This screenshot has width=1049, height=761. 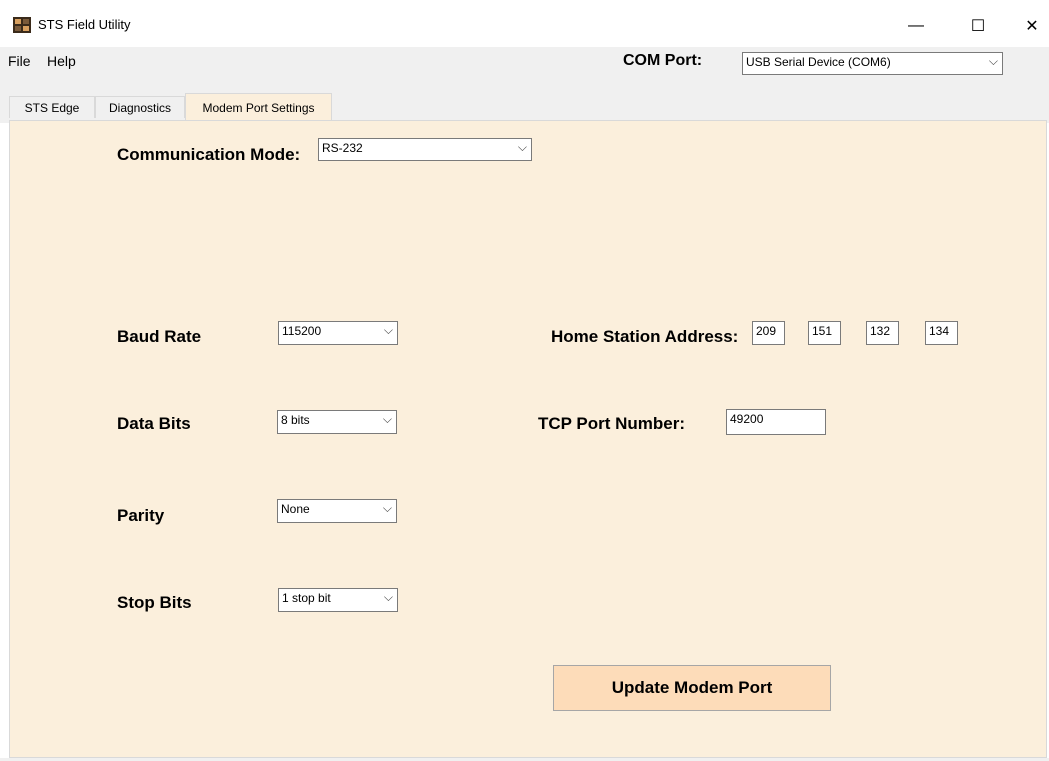 What do you see at coordinates (978, 26) in the screenshot?
I see `maximize-button: ☐` at bounding box center [978, 26].